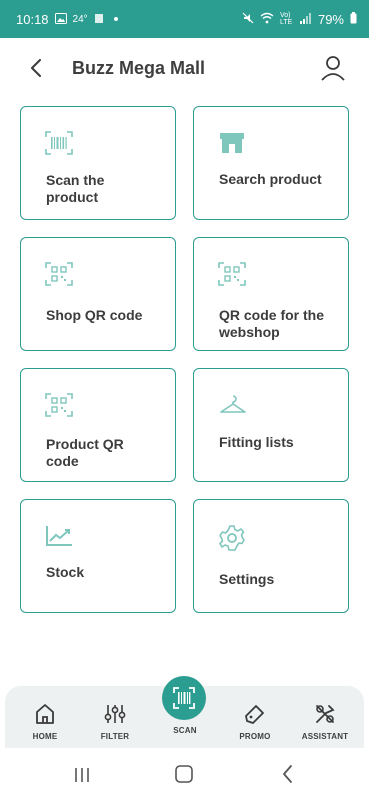 This screenshot has width=369, height=800. I want to click on shop-qr-code-tile: Shop QR code, so click(98, 294).